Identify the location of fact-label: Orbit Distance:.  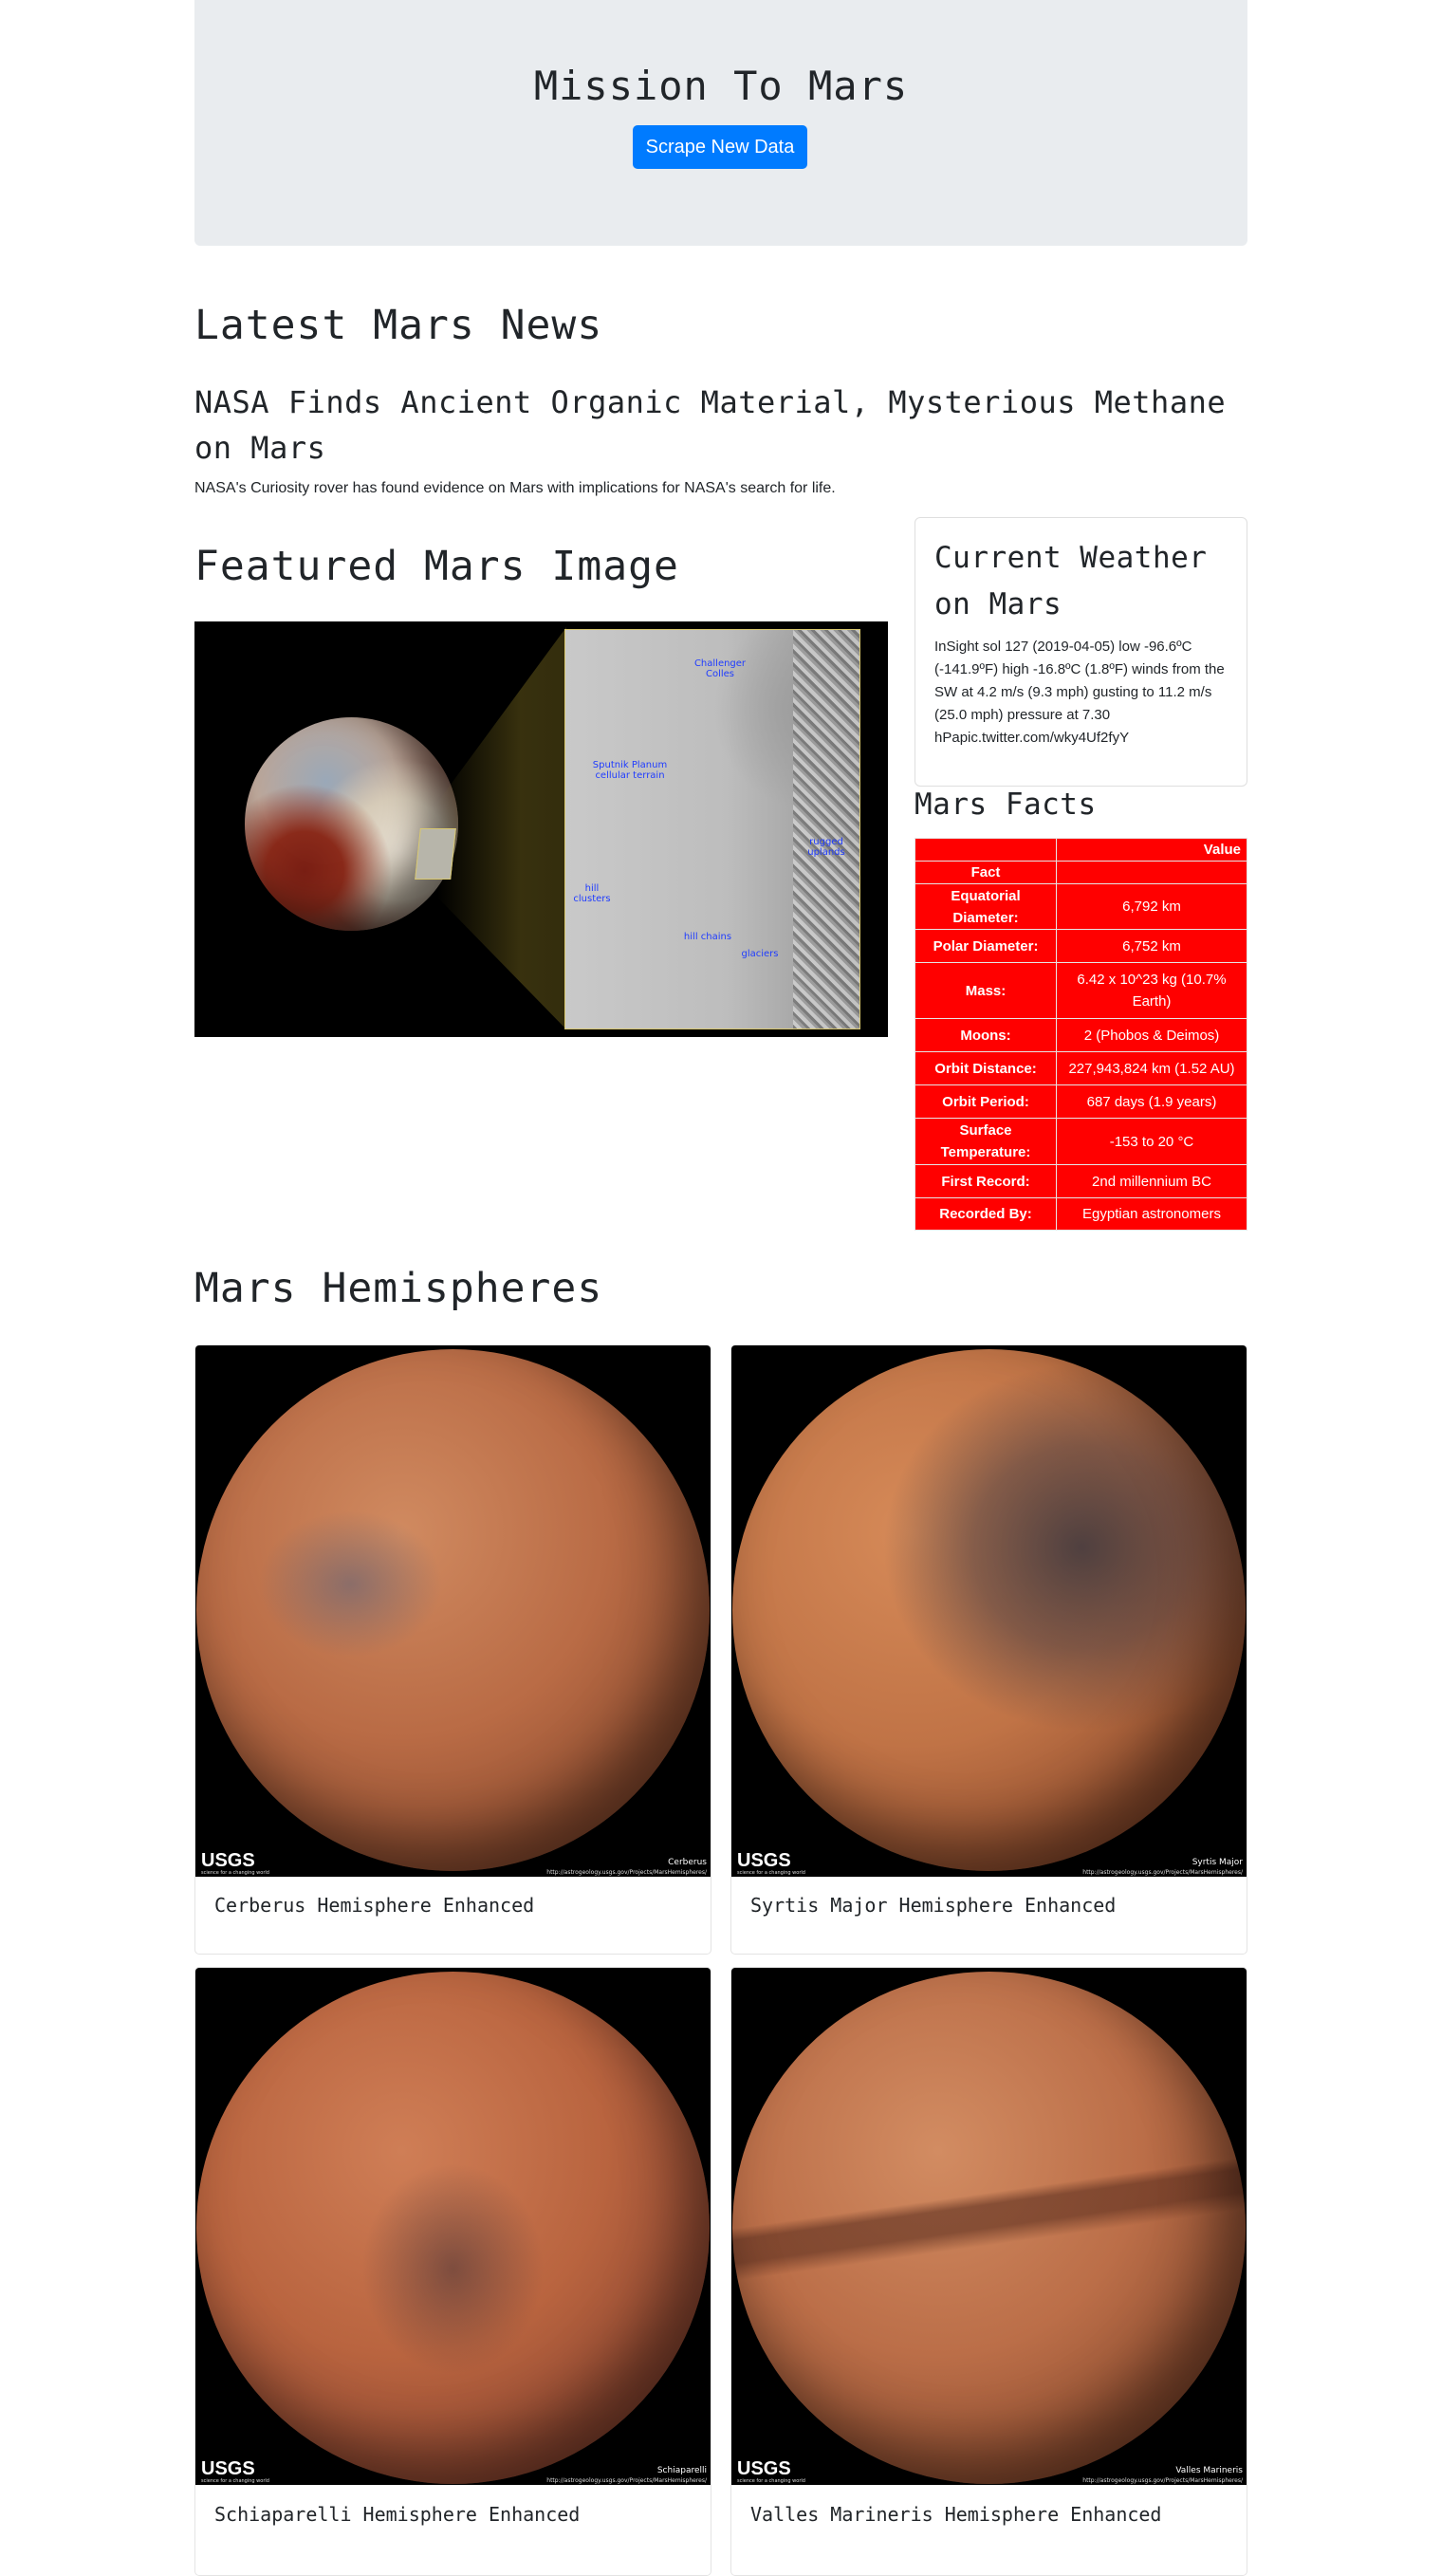
(985, 1068).